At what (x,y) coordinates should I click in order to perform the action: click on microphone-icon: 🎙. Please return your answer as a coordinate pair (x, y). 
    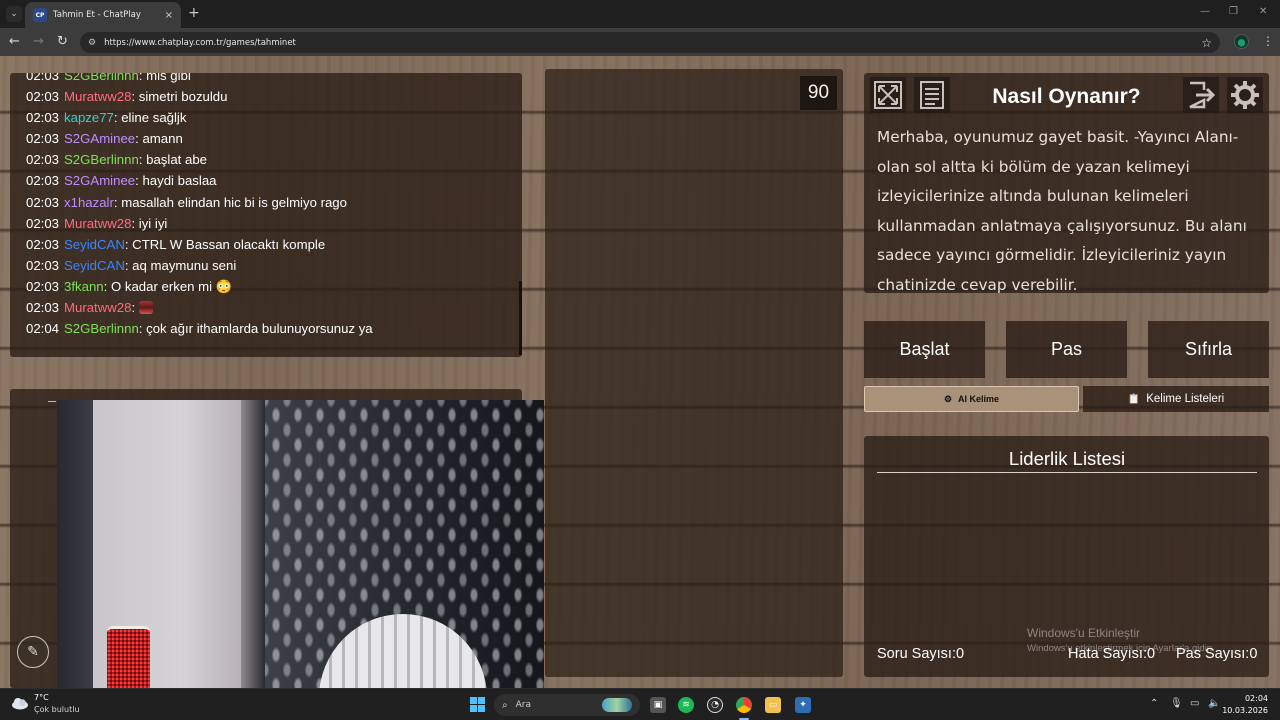
    Looking at the image, I should click on (1176, 703).